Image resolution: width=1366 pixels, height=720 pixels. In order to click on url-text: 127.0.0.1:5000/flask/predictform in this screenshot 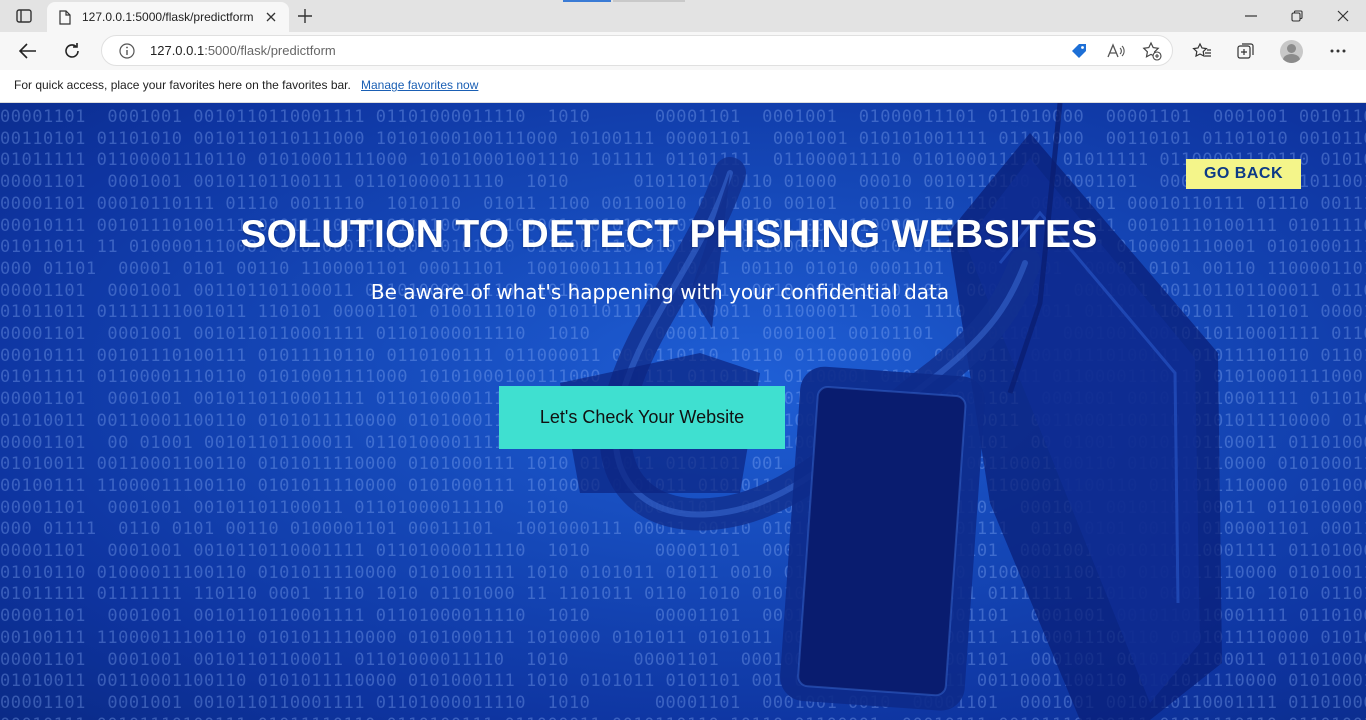, I will do `click(243, 50)`.